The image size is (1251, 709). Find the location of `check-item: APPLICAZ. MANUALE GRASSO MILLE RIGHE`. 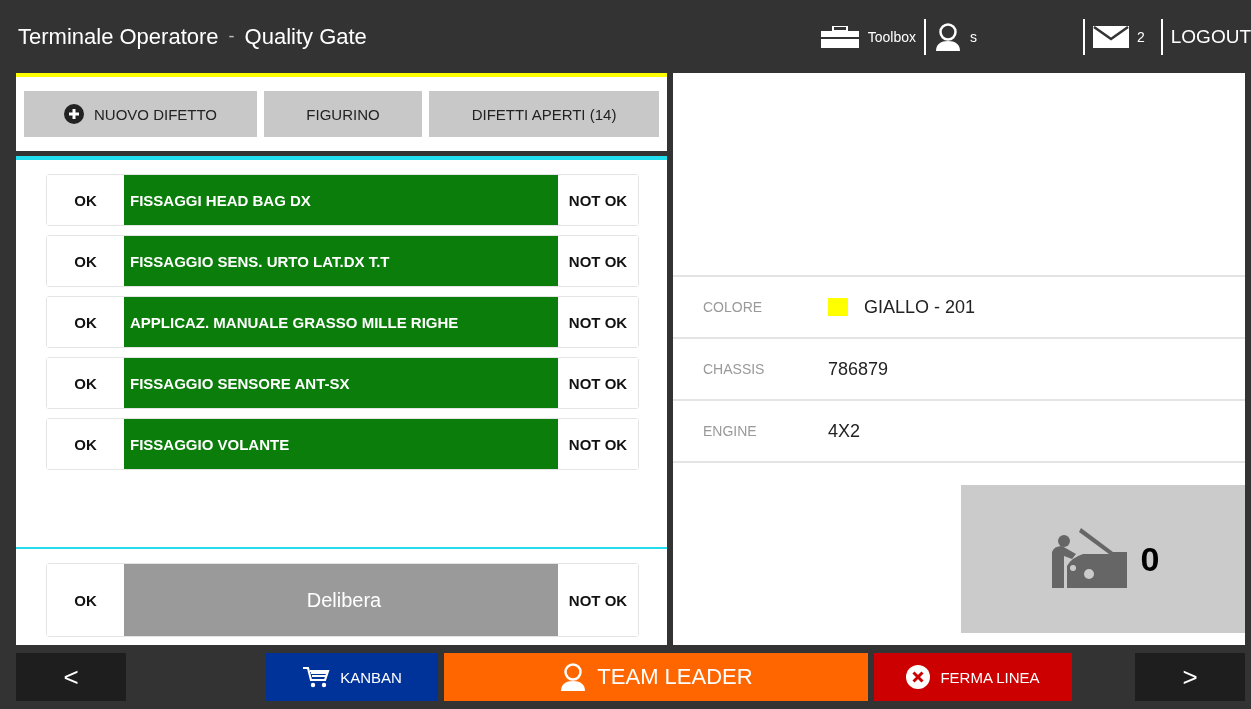

check-item: APPLICAZ. MANUALE GRASSO MILLE RIGHE is located at coordinates (341, 322).